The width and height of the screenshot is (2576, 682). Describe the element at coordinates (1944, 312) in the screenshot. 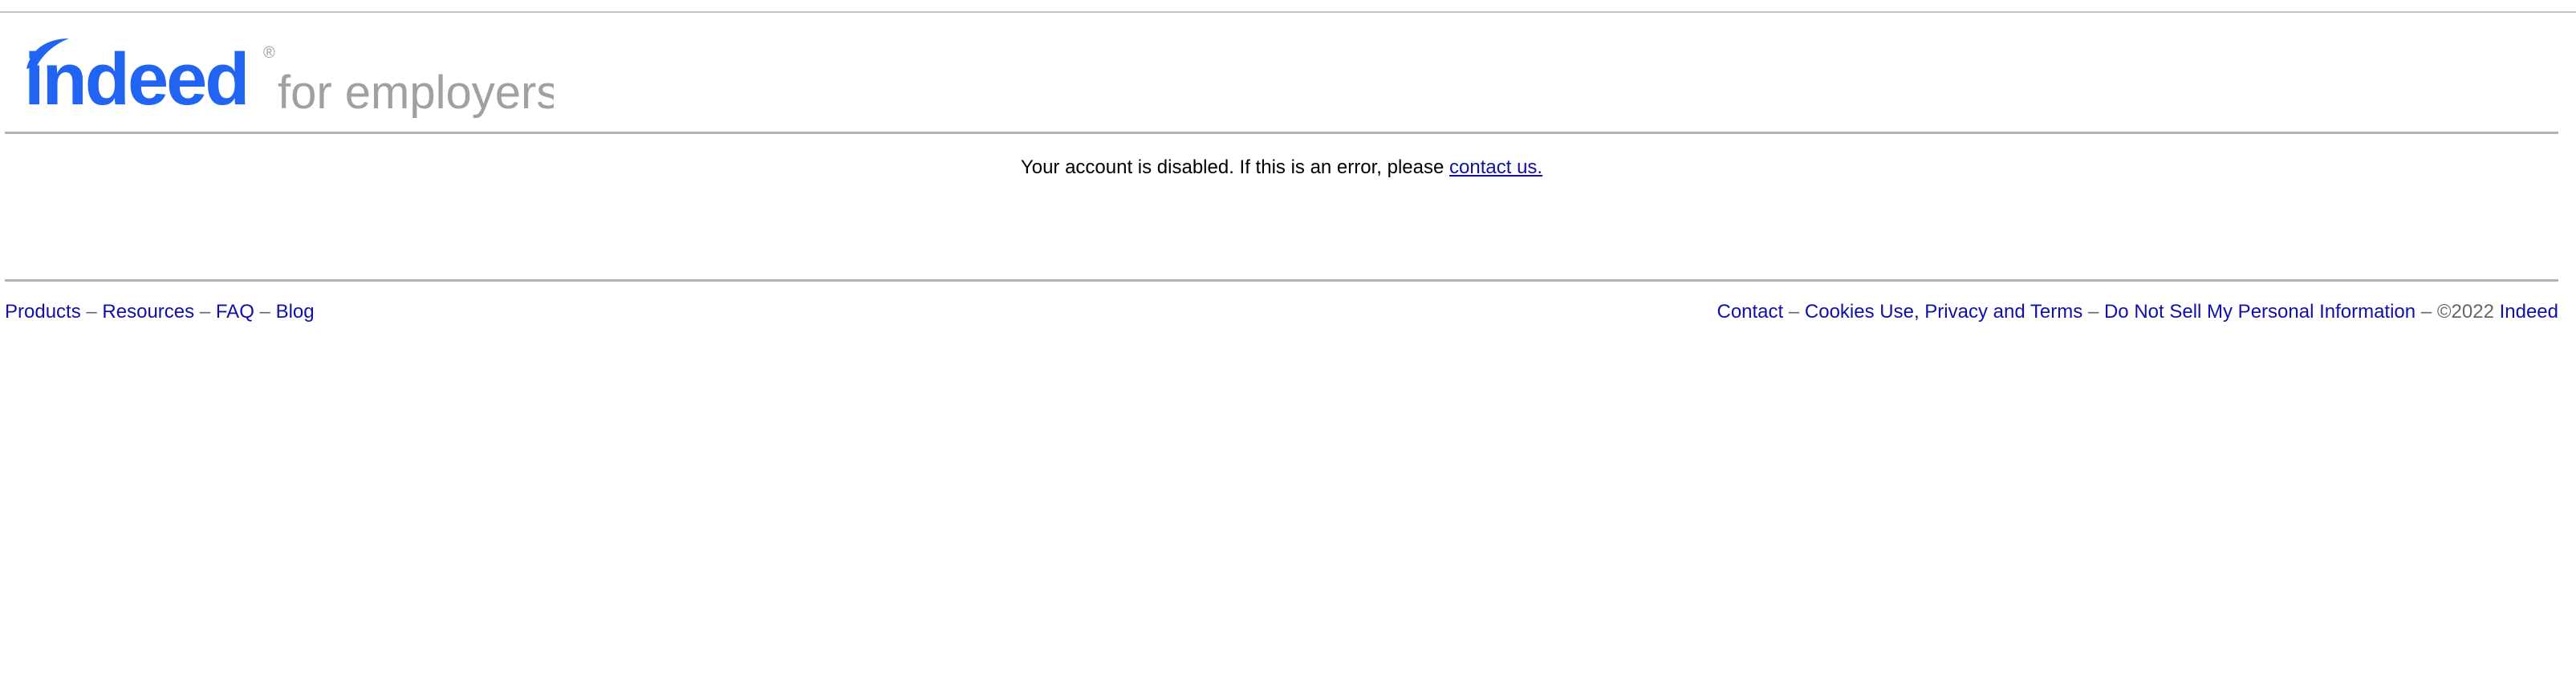

I see `footer-link-cookies-privacy-terms: Cookies Use, Privacy and Terms` at that location.